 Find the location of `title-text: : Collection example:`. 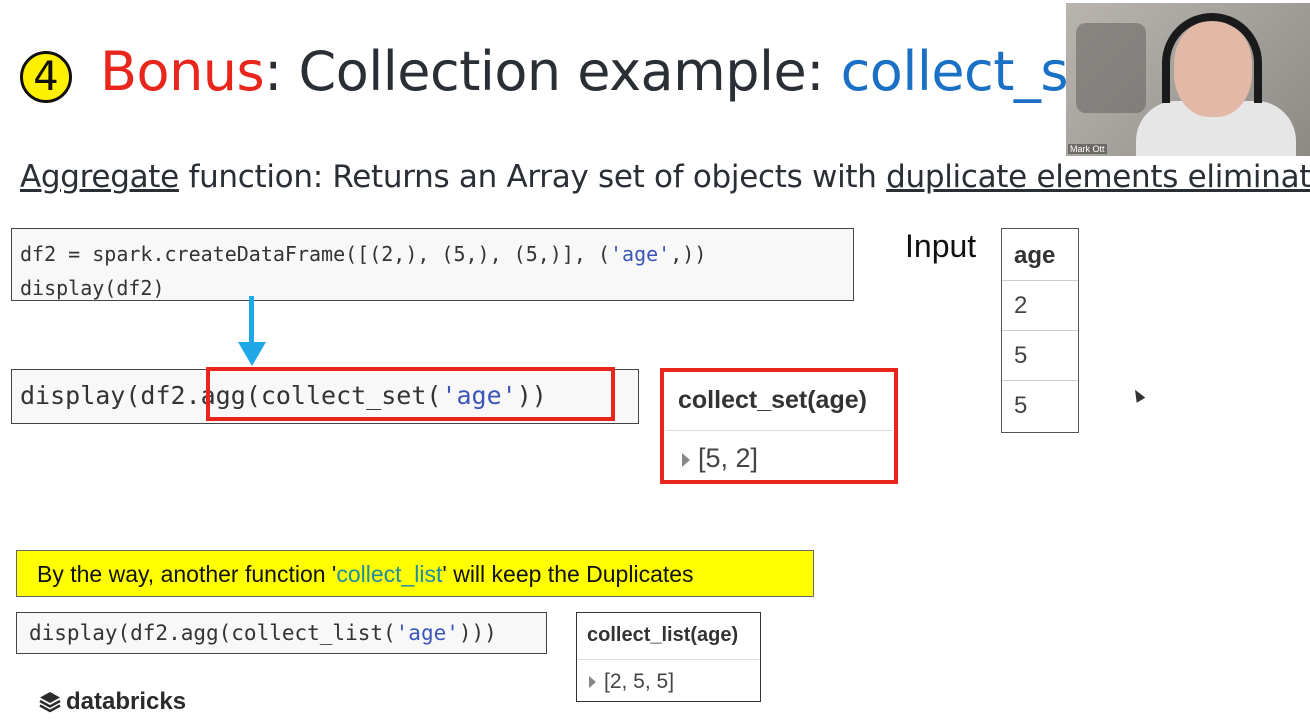

title-text: : Collection example: is located at coordinates (552, 71).